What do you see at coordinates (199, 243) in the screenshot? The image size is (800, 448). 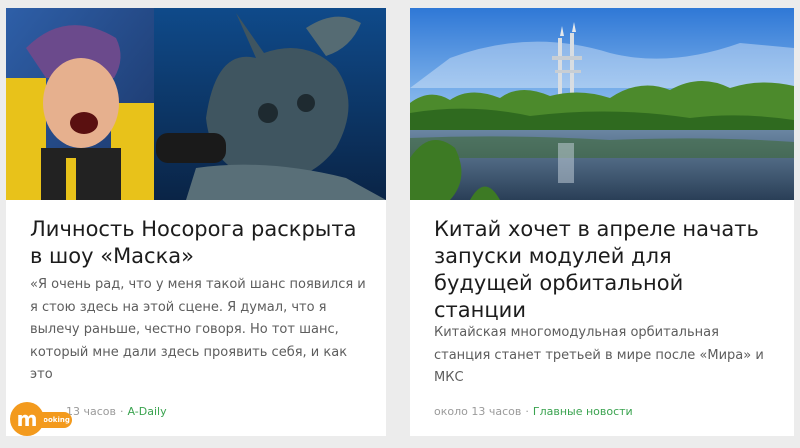 I see `news-title: Личность Носорога раскрыта в шоу «Маска»` at bounding box center [199, 243].